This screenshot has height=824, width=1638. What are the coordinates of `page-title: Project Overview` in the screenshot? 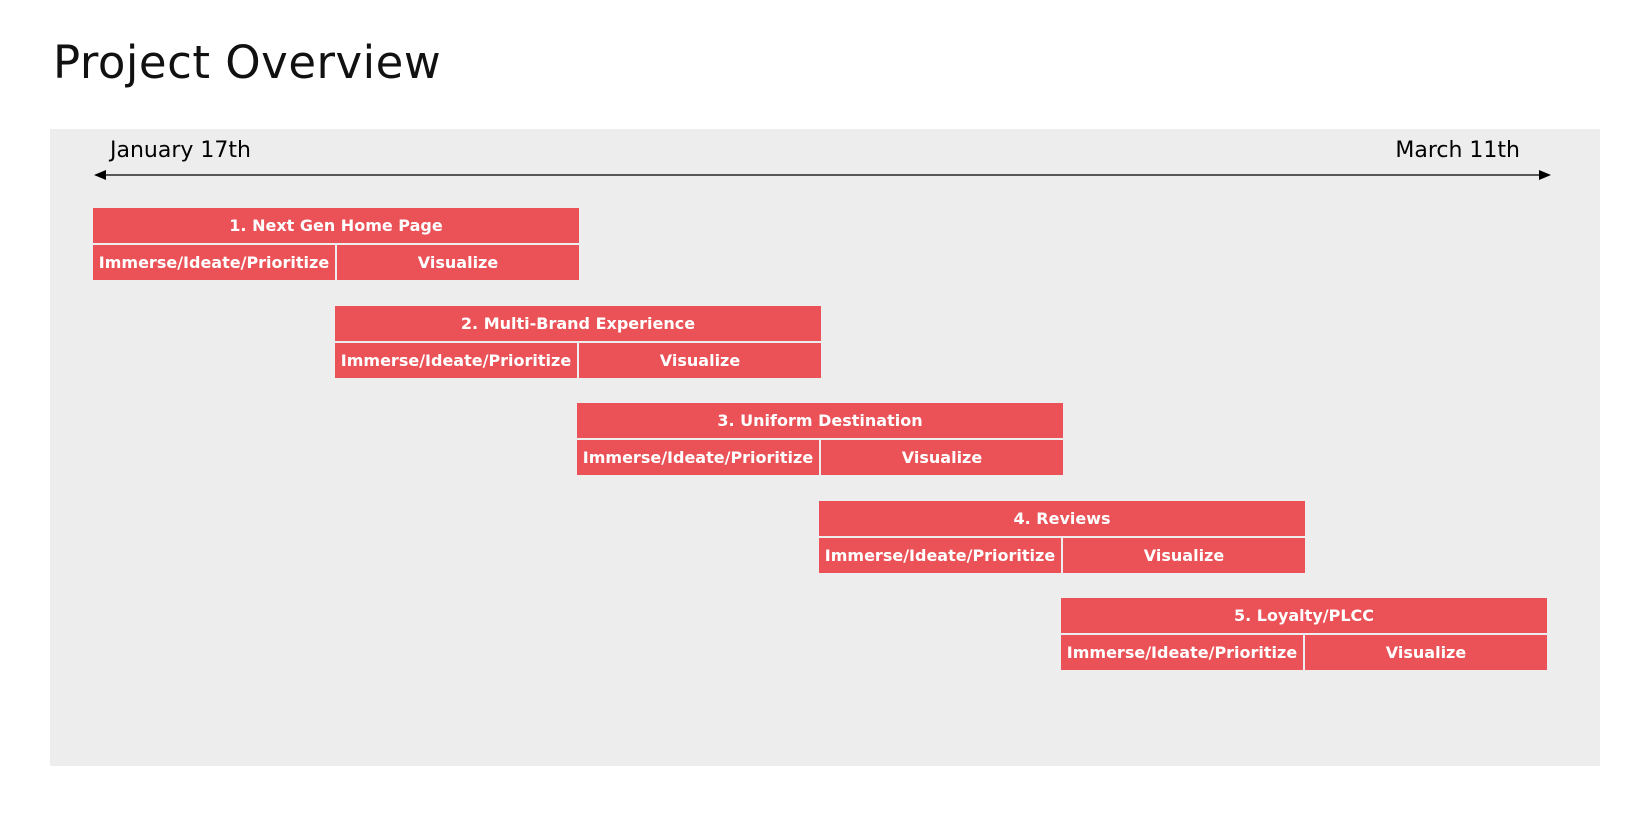 It's located at (247, 62).